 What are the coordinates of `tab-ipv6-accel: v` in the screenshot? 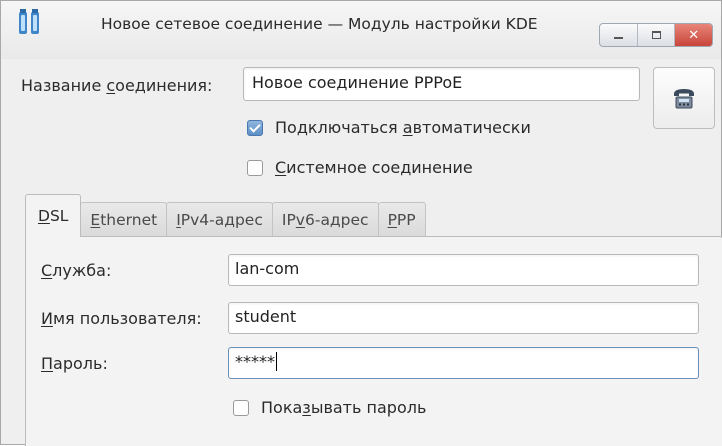 It's located at (300, 220).